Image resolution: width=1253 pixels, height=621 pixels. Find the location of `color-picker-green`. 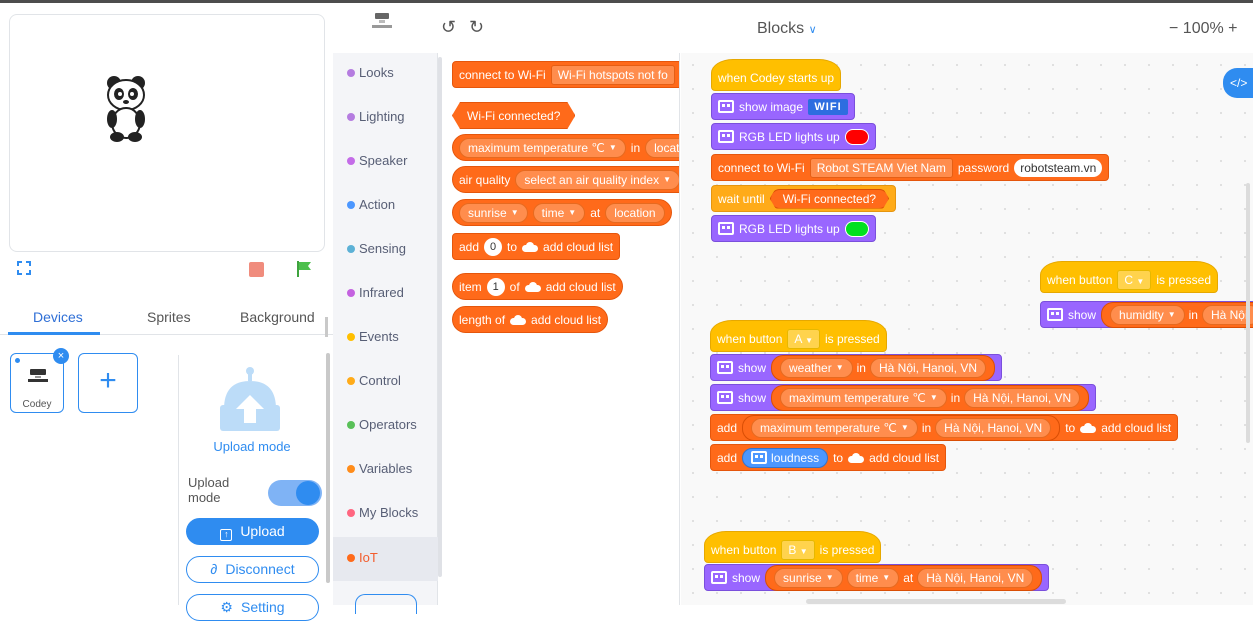

color-picker-green is located at coordinates (856, 228).